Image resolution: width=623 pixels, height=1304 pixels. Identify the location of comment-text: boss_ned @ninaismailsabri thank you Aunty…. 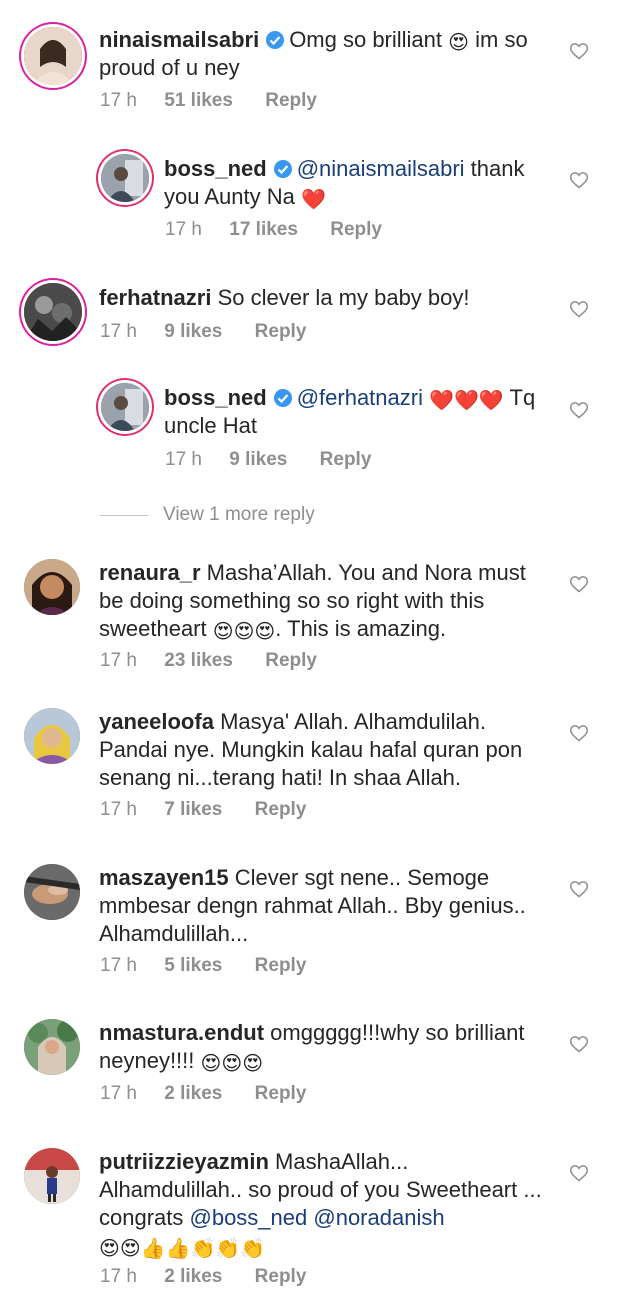
(359, 183).